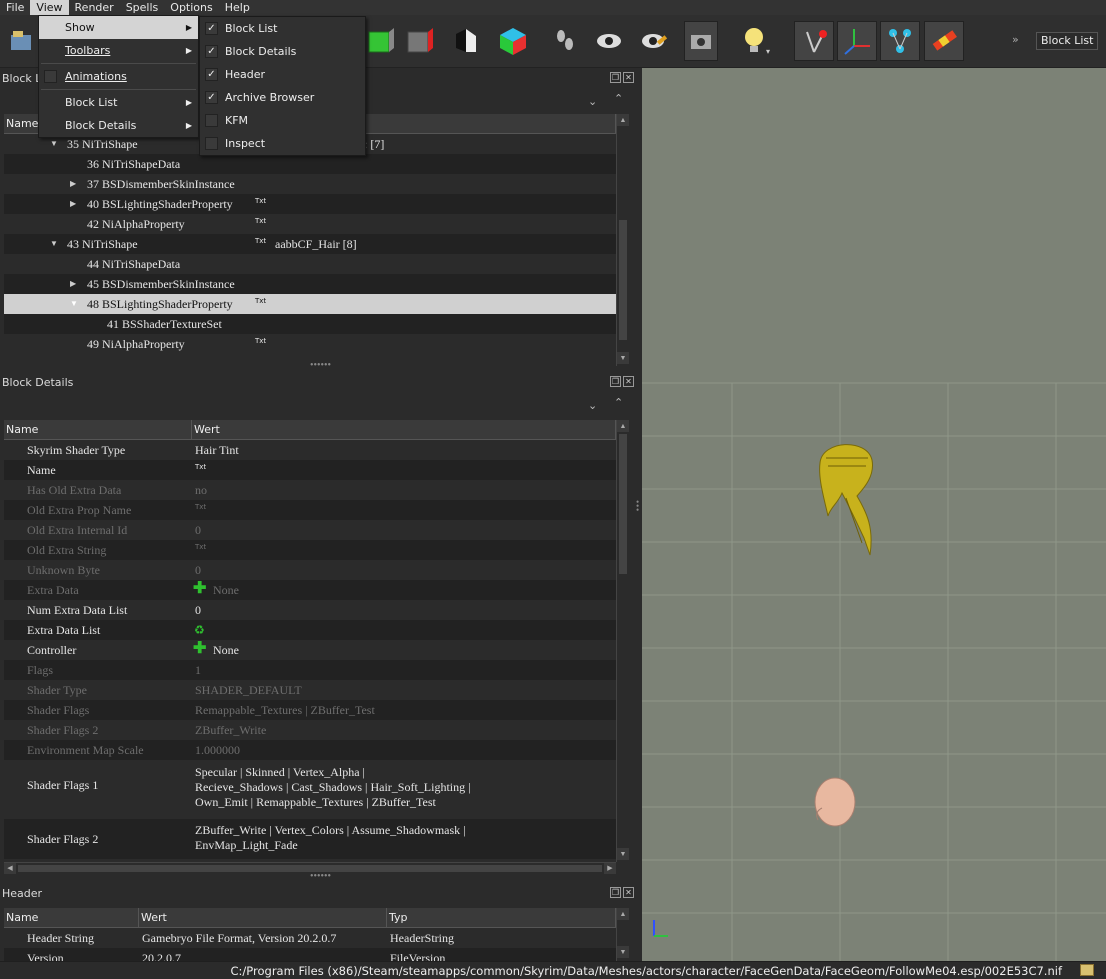  What do you see at coordinates (310, 610) in the screenshot?
I see `table-row: Num Extra Data List 0` at bounding box center [310, 610].